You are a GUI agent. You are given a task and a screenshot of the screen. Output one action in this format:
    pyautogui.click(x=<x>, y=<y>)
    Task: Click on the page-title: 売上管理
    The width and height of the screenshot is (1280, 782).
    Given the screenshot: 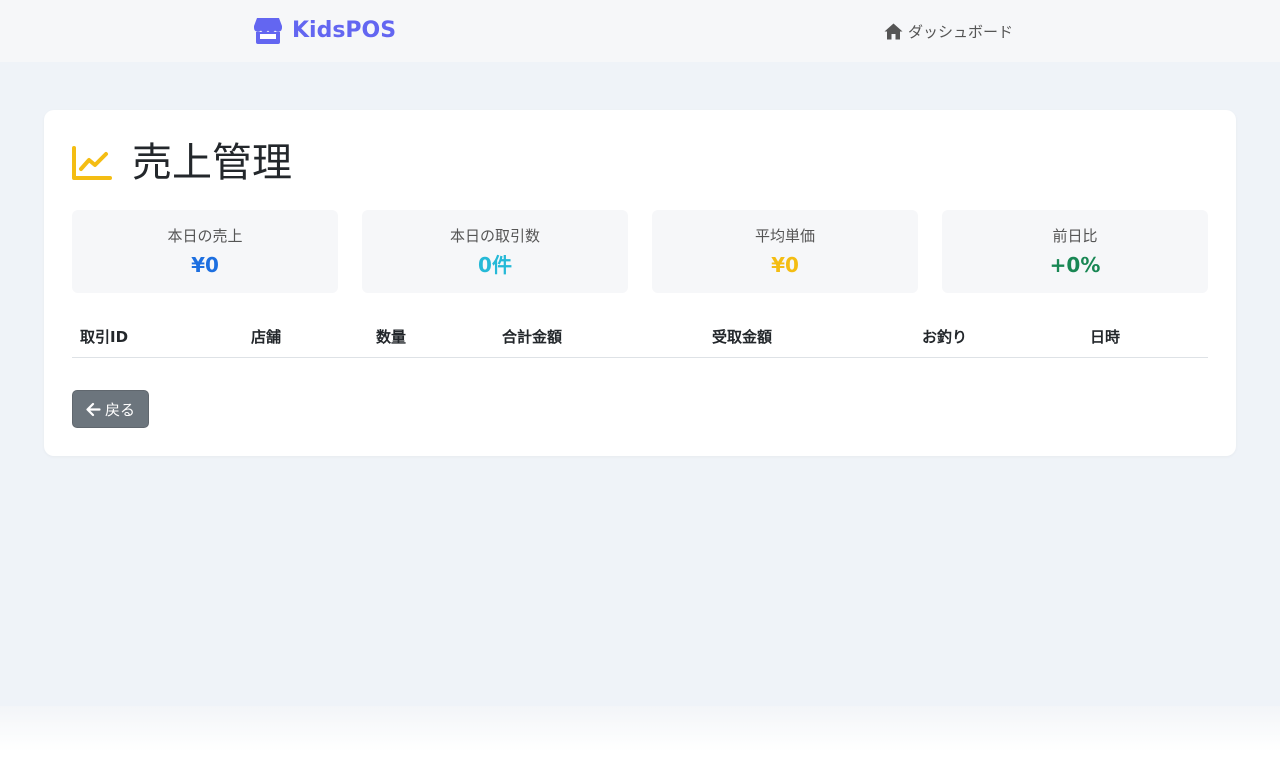 What is the action you would take?
    pyautogui.click(x=212, y=163)
    